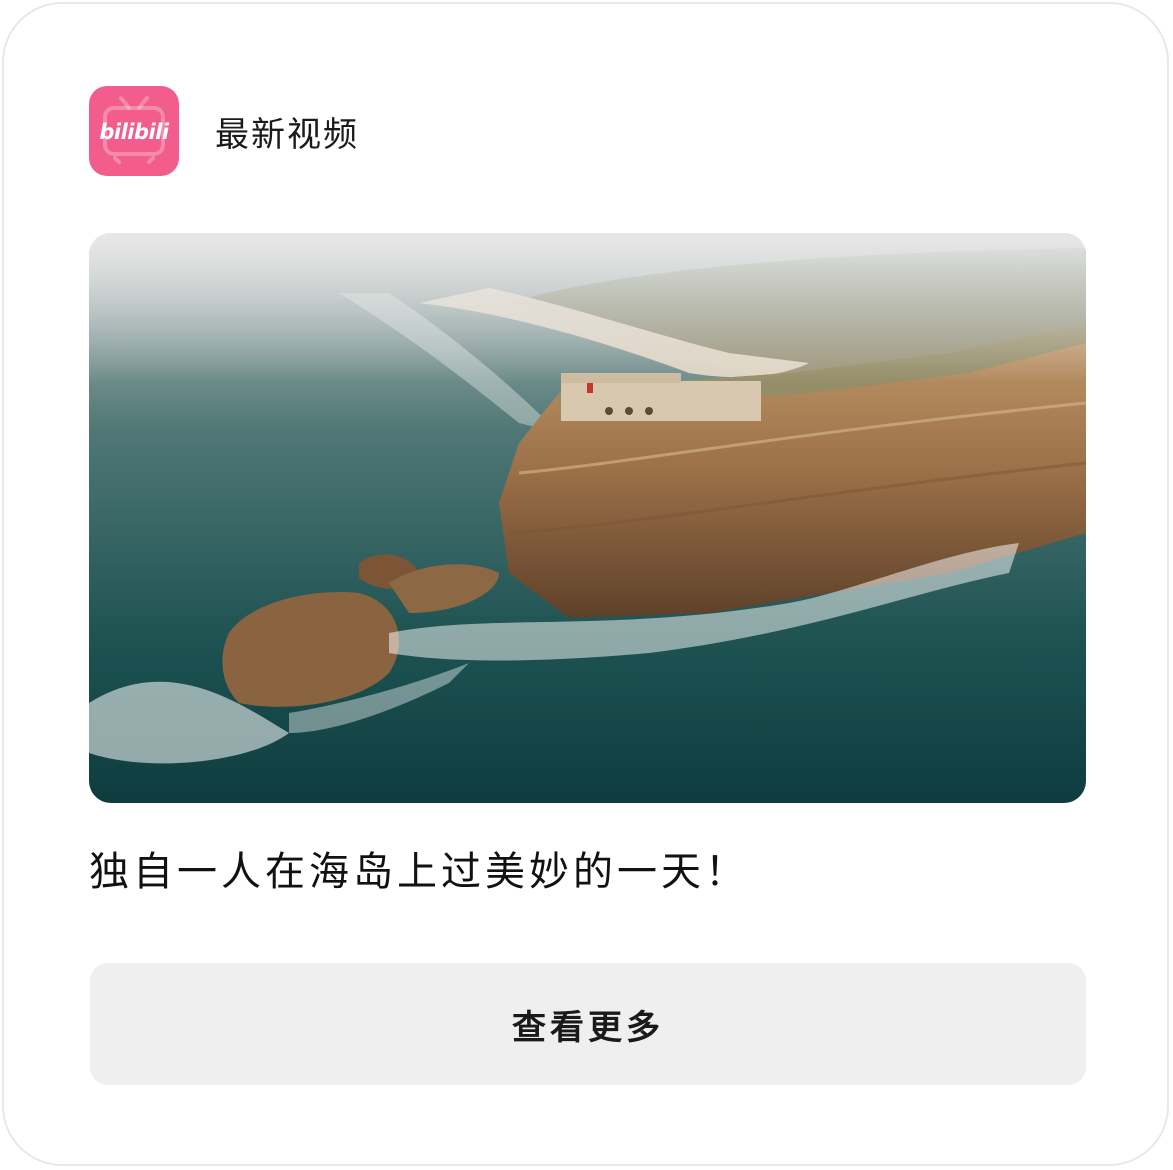 The image size is (1173, 1170). I want to click on bilibili-app-icon: bilibili, so click(134, 131).